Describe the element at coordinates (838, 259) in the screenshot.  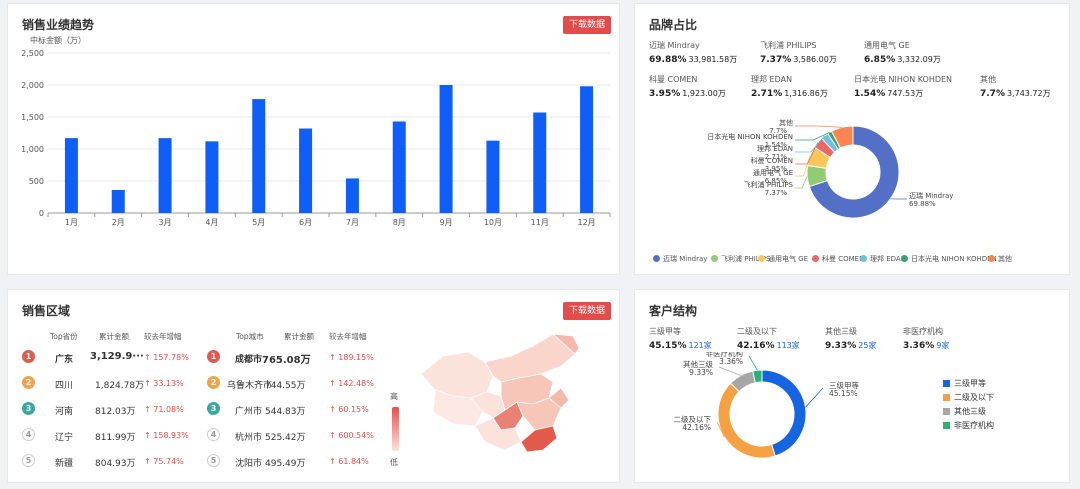
I see `brand-legend-item: 科曼 COMEN` at that location.